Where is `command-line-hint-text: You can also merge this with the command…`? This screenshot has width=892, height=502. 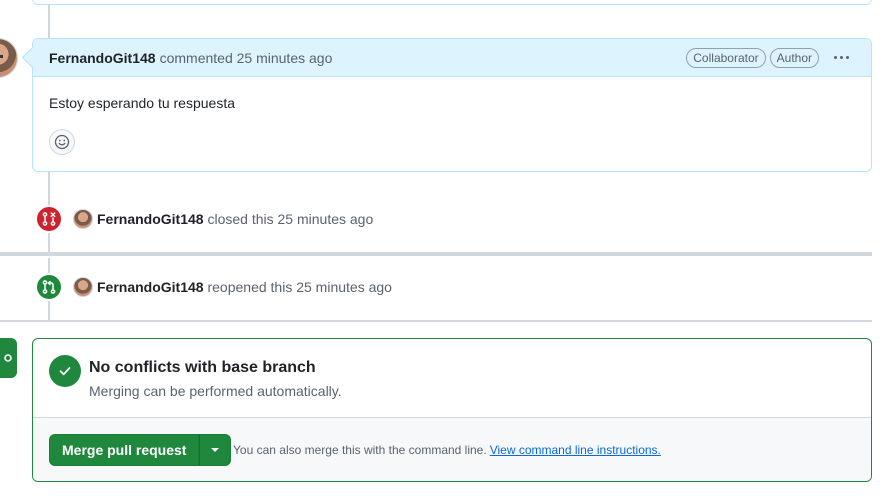
command-line-hint-text: You can also merge this with the command… is located at coordinates (360, 450).